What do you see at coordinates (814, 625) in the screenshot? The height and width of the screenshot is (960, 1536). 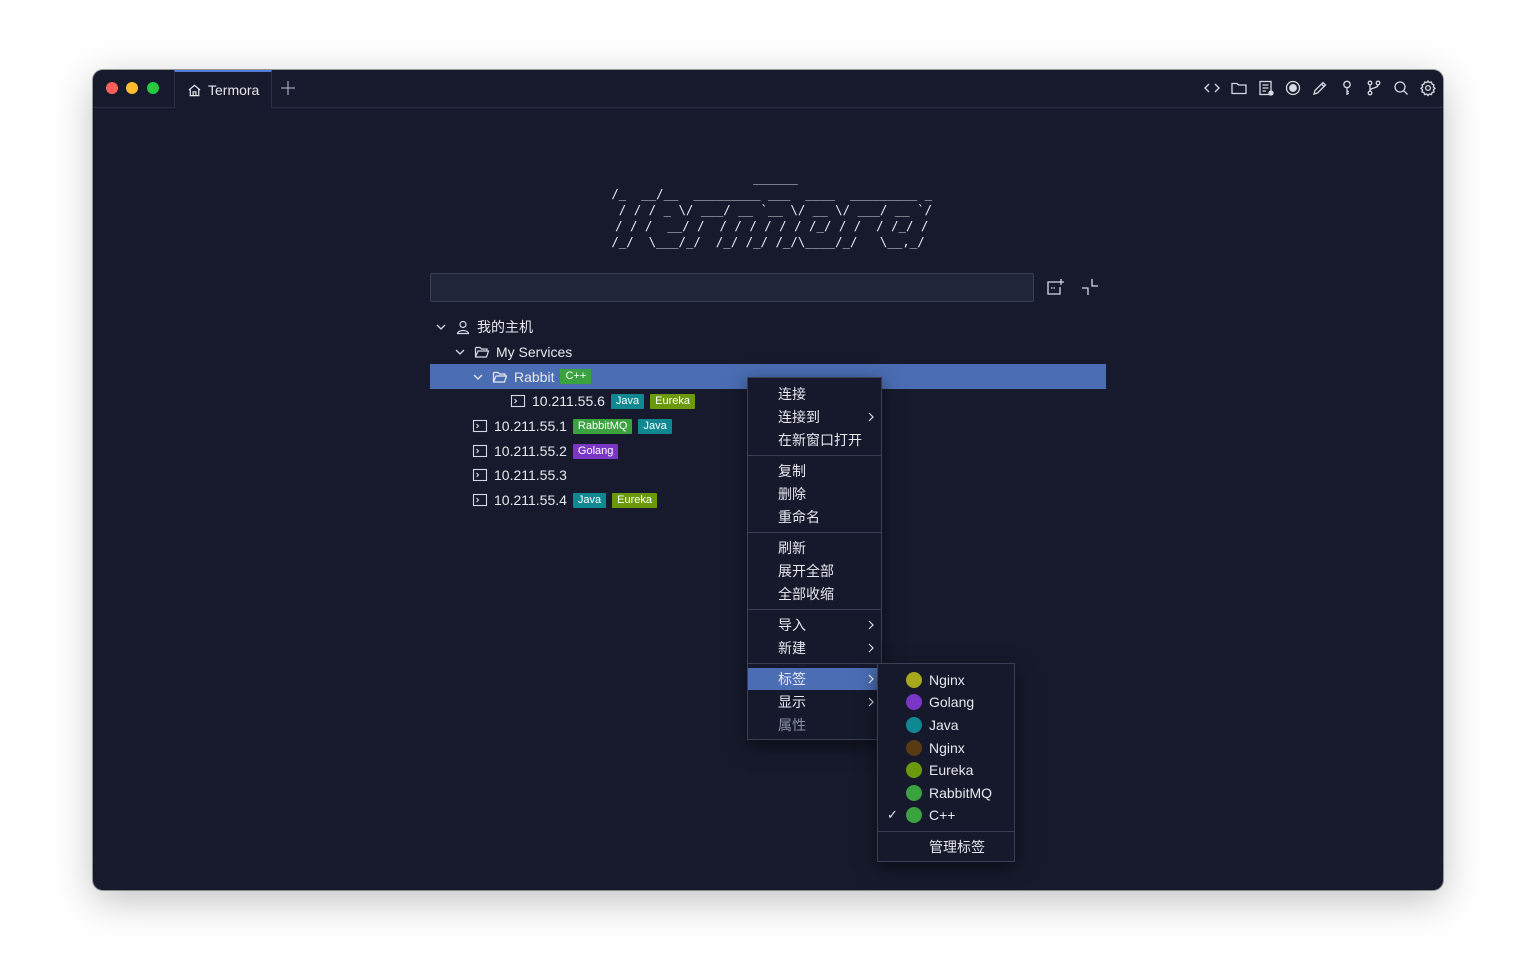 I see `menu-item-import: 导入` at bounding box center [814, 625].